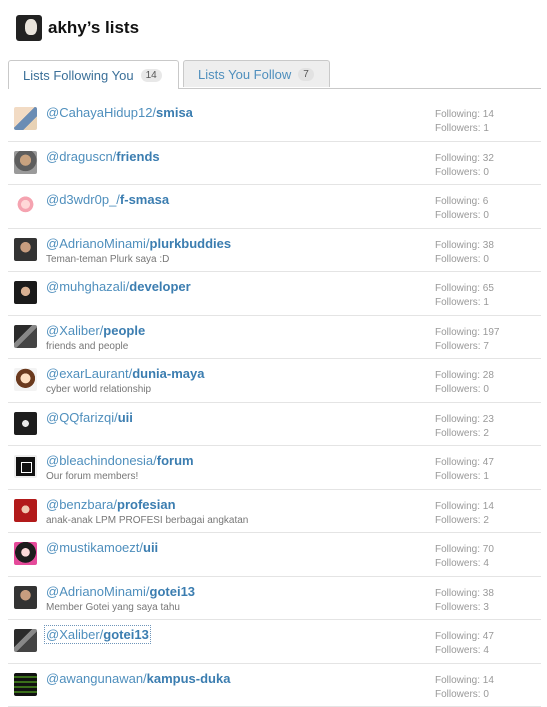 Image resolution: width=547 pixels, height=707 pixels. I want to click on list-stats: Following: 32Followers: 0, so click(464, 166).